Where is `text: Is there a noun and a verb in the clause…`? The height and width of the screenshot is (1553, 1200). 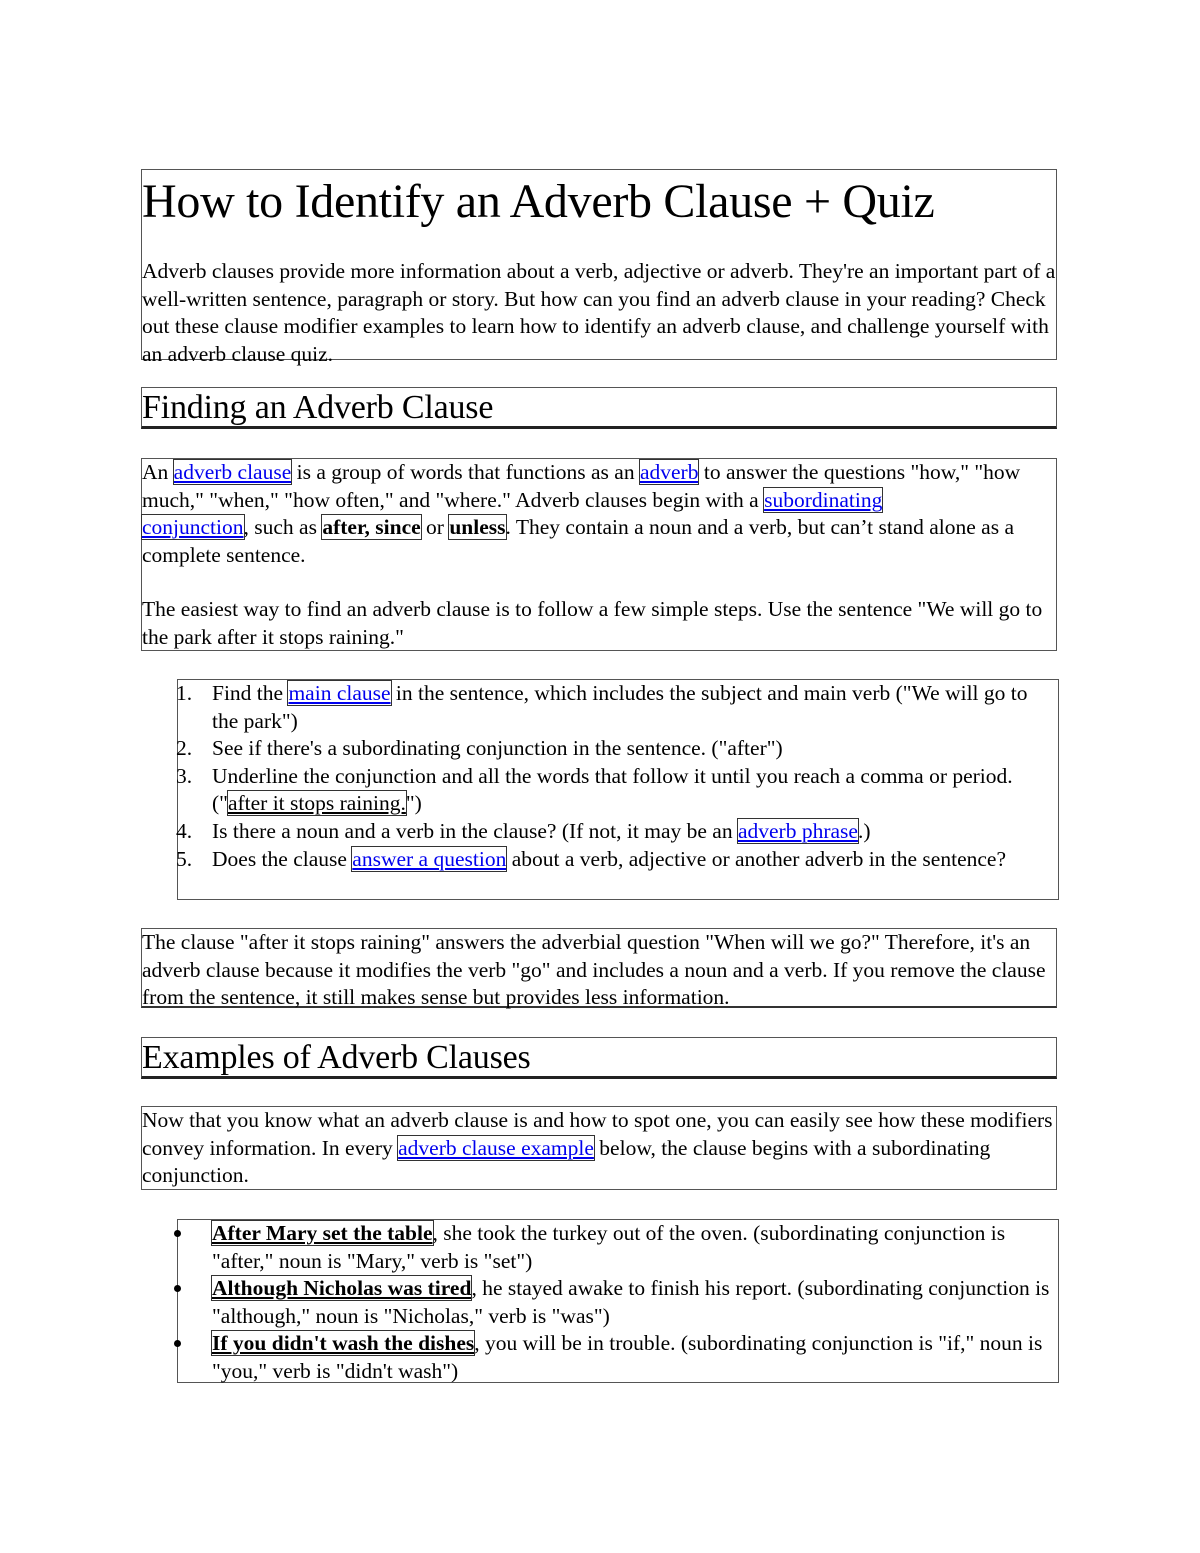
text: Is there a noun and a verb in the clause… is located at coordinates (475, 830).